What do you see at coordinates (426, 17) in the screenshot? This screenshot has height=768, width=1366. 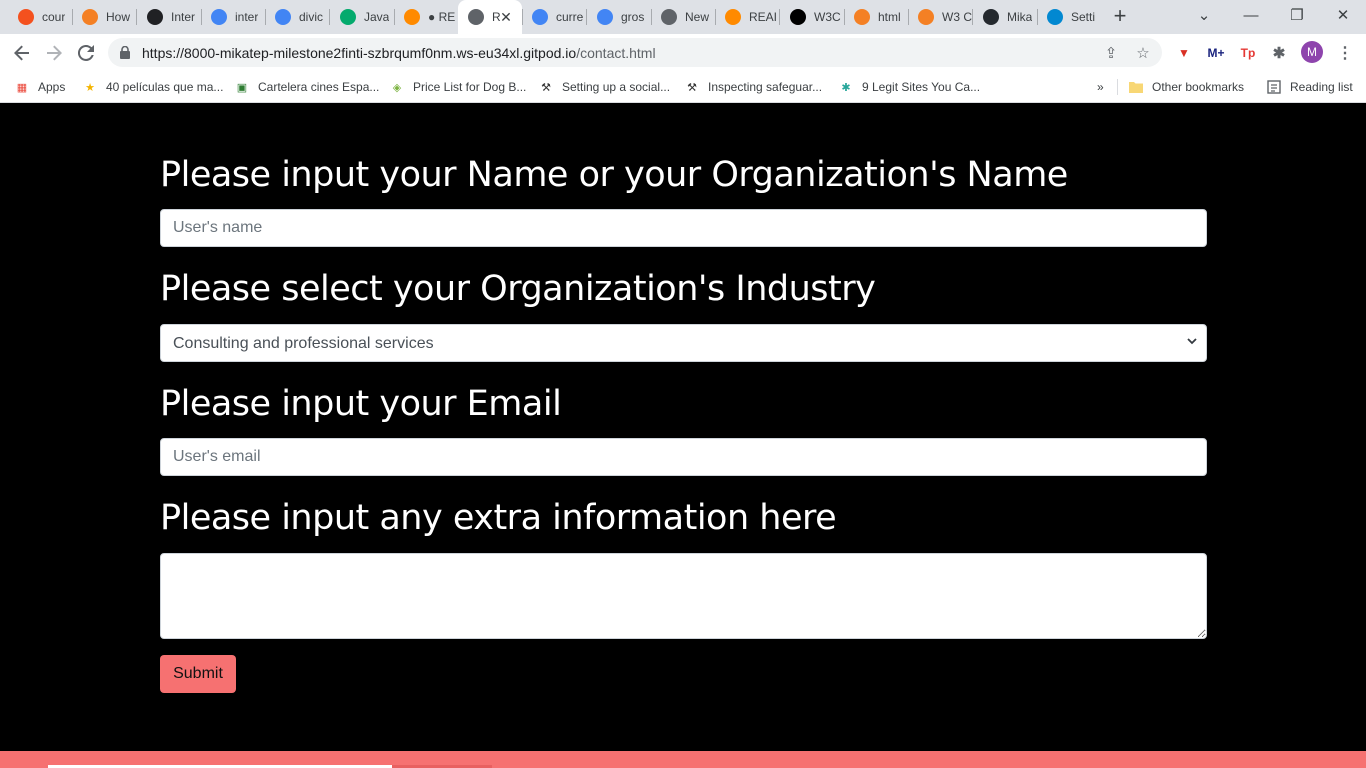 I see `browser-tab: ● RE` at bounding box center [426, 17].